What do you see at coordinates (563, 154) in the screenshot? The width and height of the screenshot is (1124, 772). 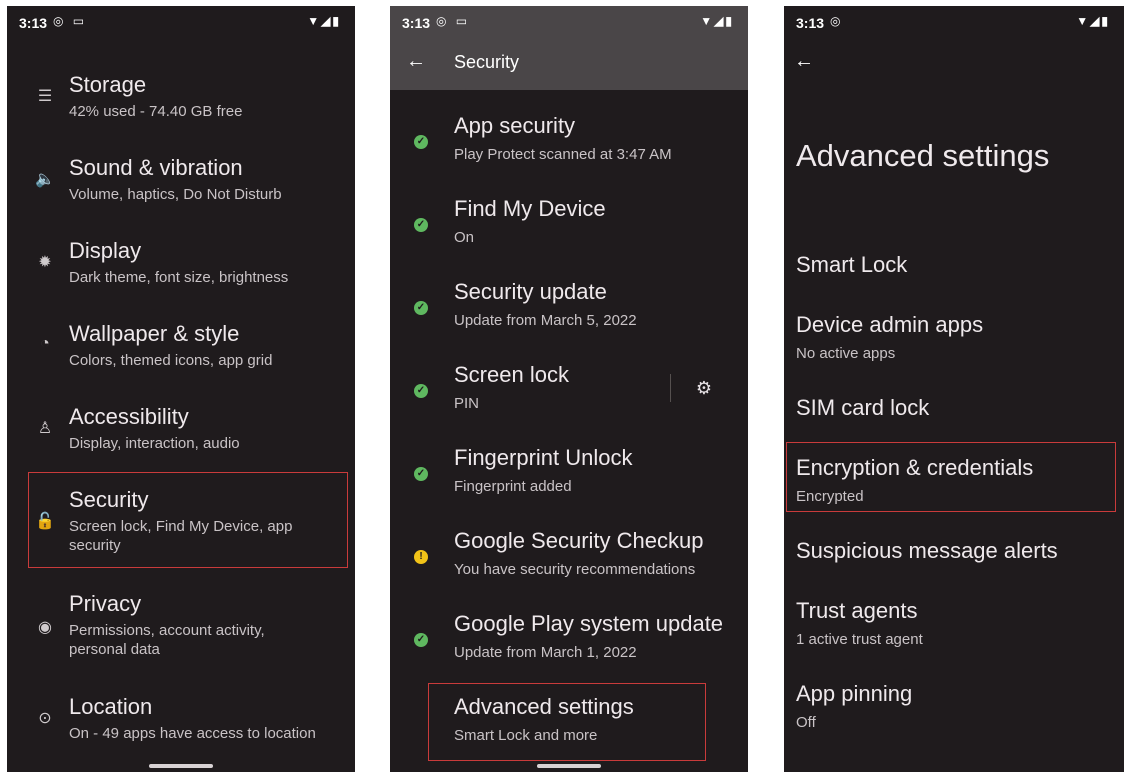 I see `item-subtitle: Play Protect scanned at 3:47 AM` at bounding box center [563, 154].